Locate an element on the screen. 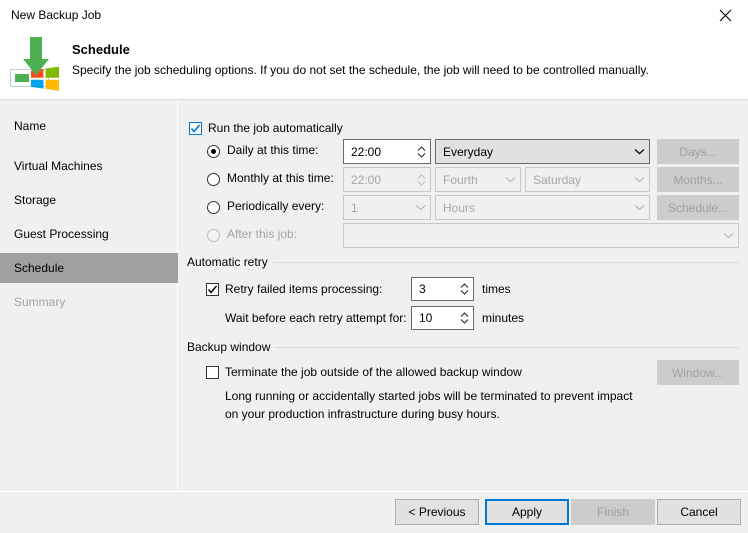 The image size is (748, 533). after-this-job-radio is located at coordinates (213, 235).